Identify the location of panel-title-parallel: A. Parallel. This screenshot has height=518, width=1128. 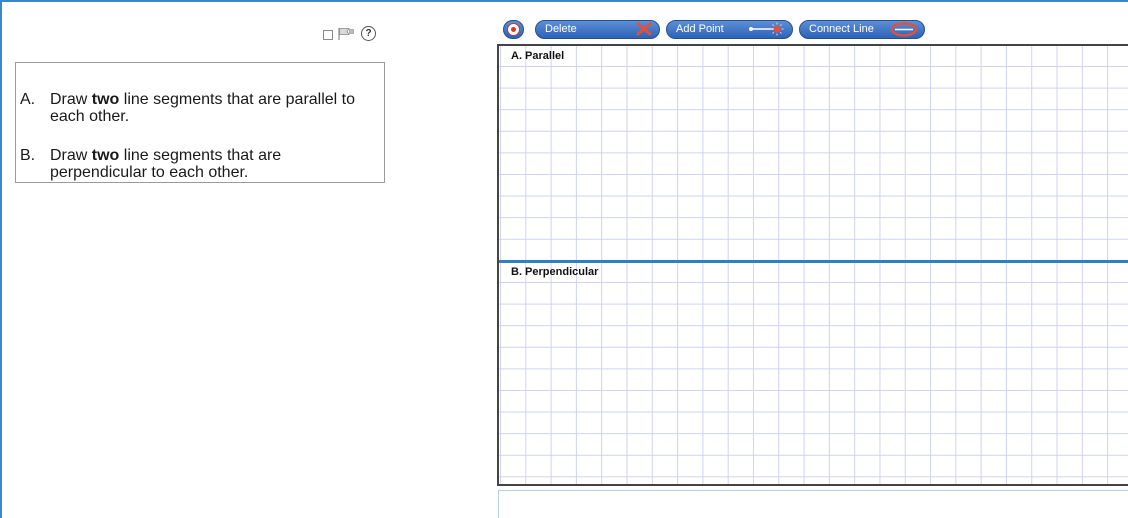
(538, 56).